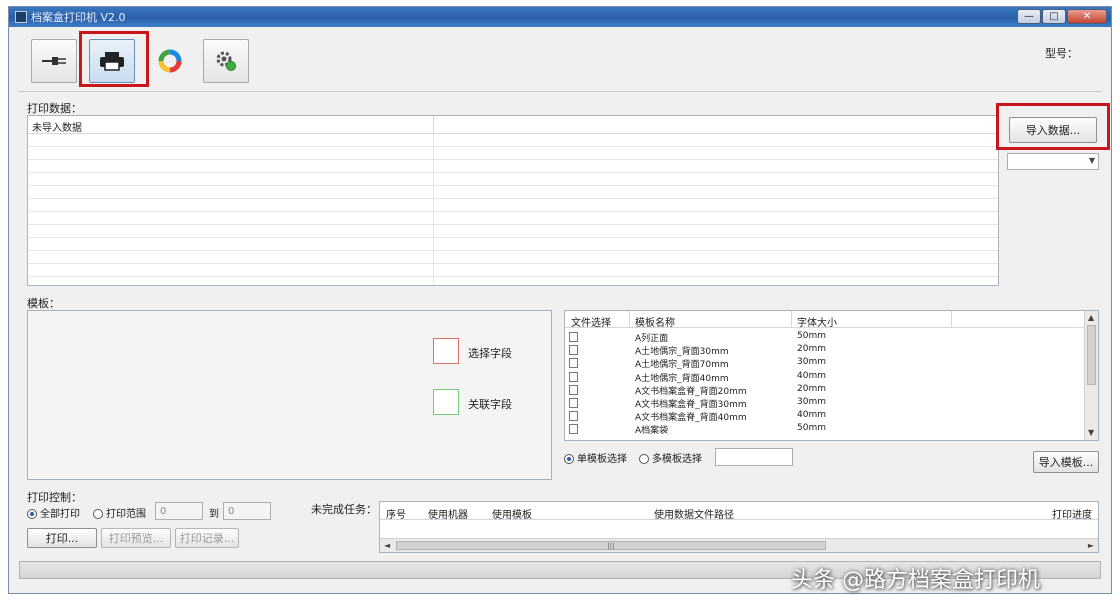 The image size is (1120, 602). What do you see at coordinates (1087, 16) in the screenshot?
I see `close-button: ✕` at bounding box center [1087, 16].